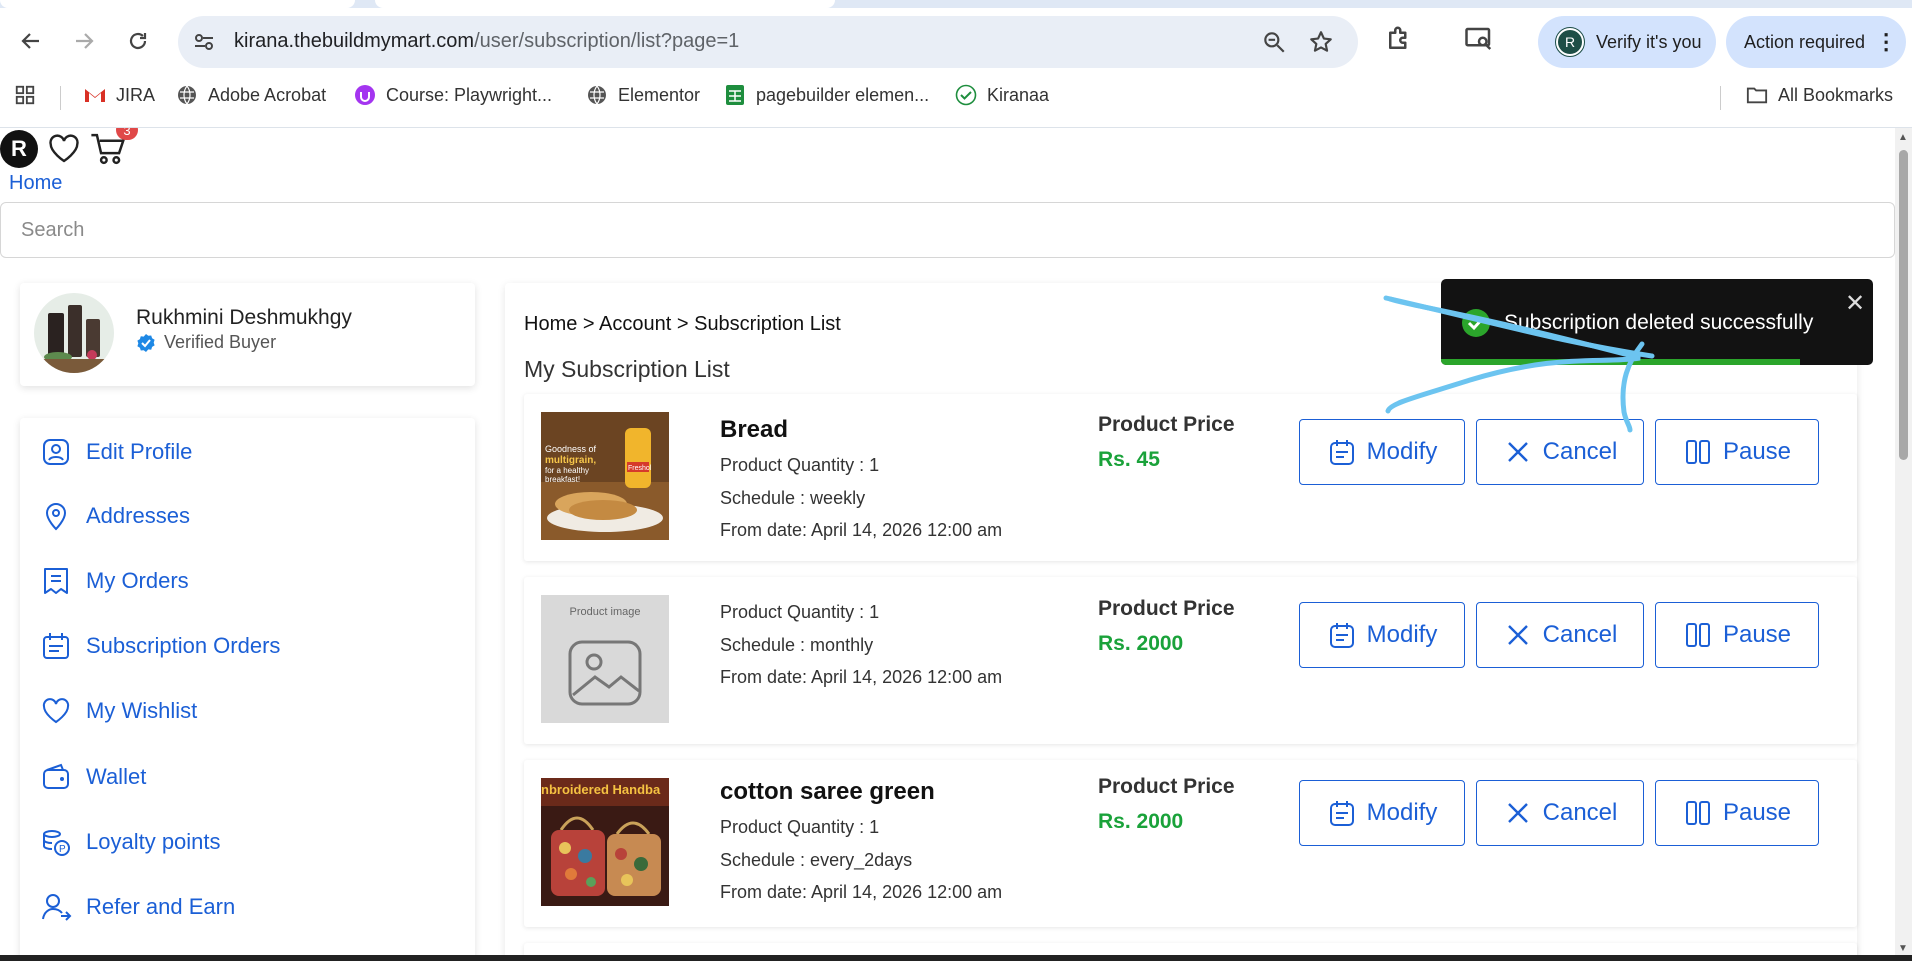  I want to click on verify-label: Verify it's you, so click(1649, 41).